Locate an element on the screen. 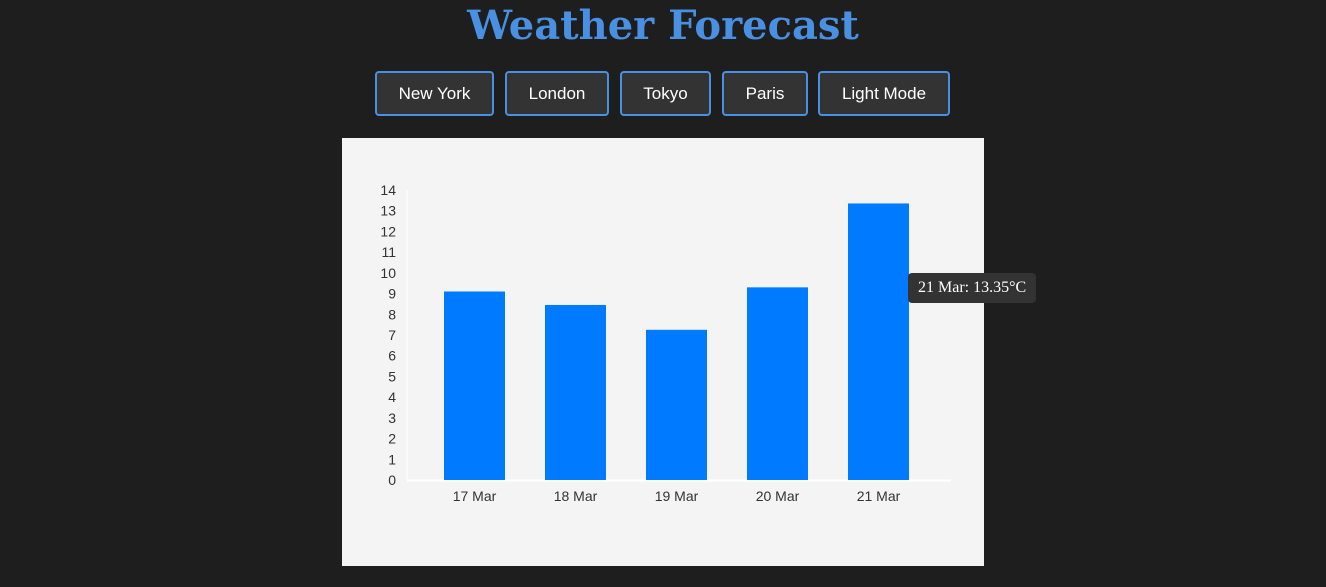 This screenshot has height=587, width=1326. y-tick-label: 2 is located at coordinates (392, 439).